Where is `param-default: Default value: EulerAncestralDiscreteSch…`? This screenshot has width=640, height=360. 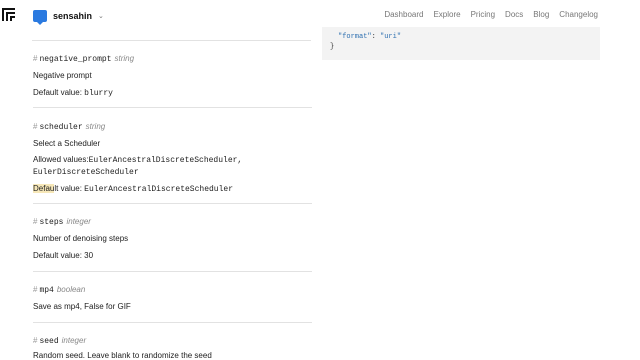
param-default: Default value: EulerAncestralDiscreteSch… is located at coordinates (133, 189).